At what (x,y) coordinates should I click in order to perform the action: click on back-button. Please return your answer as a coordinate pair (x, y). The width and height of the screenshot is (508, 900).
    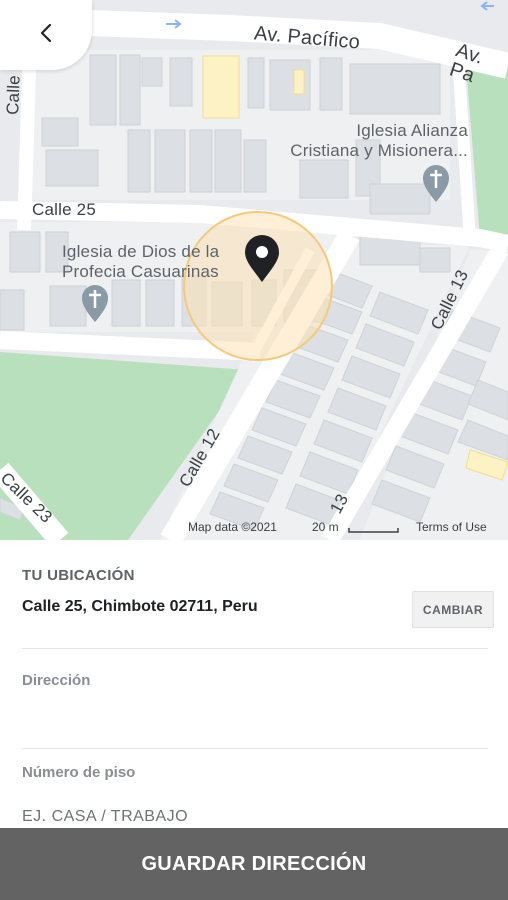
    Looking at the image, I should click on (46, 35).